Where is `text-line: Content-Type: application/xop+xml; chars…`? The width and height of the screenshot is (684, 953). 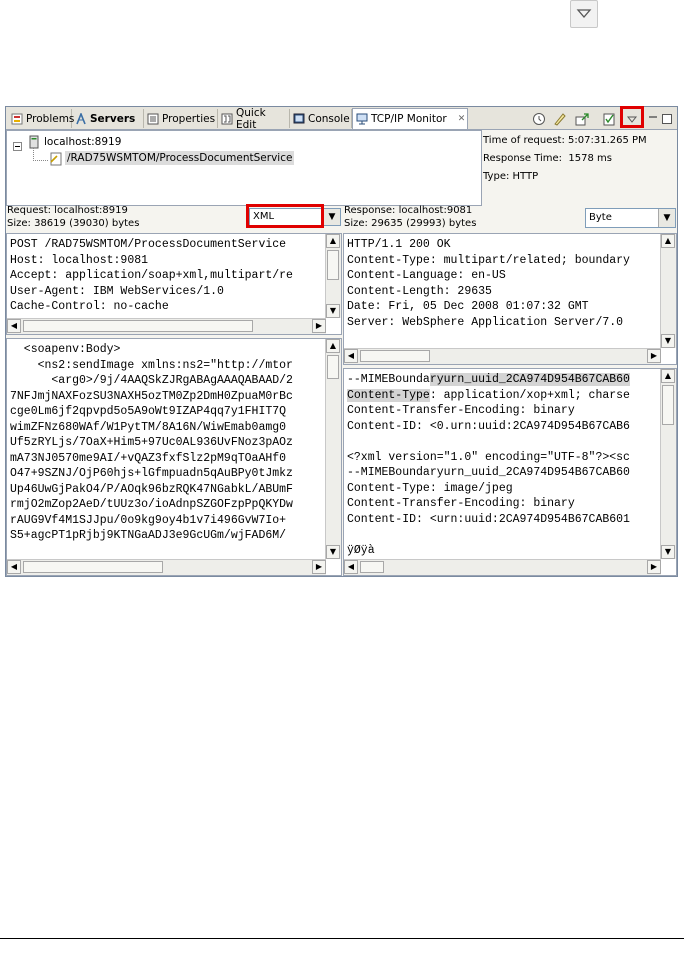
text-line: Content-Type: application/xop+xml; chars… is located at coordinates (488, 395).